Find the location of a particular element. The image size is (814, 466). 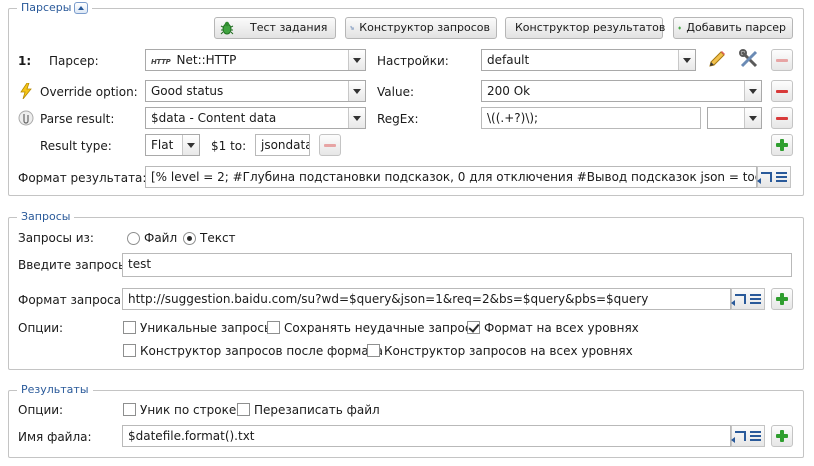

override-label: Override option: is located at coordinates (89, 92).